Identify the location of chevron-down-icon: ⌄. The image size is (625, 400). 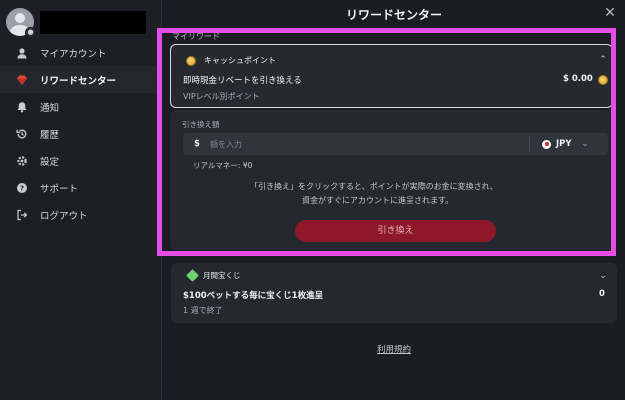
(603, 276).